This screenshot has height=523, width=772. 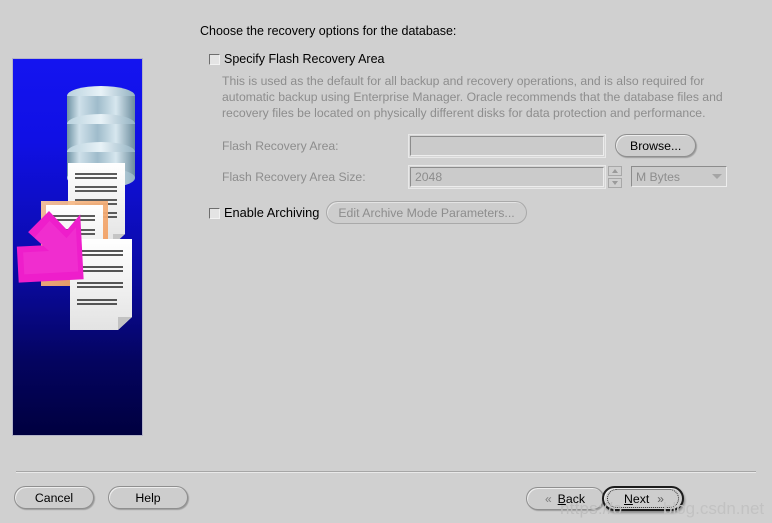 What do you see at coordinates (304, 59) in the screenshot?
I see `specify-flash-recovery-area-label: Specify Flash Recovery Area` at bounding box center [304, 59].